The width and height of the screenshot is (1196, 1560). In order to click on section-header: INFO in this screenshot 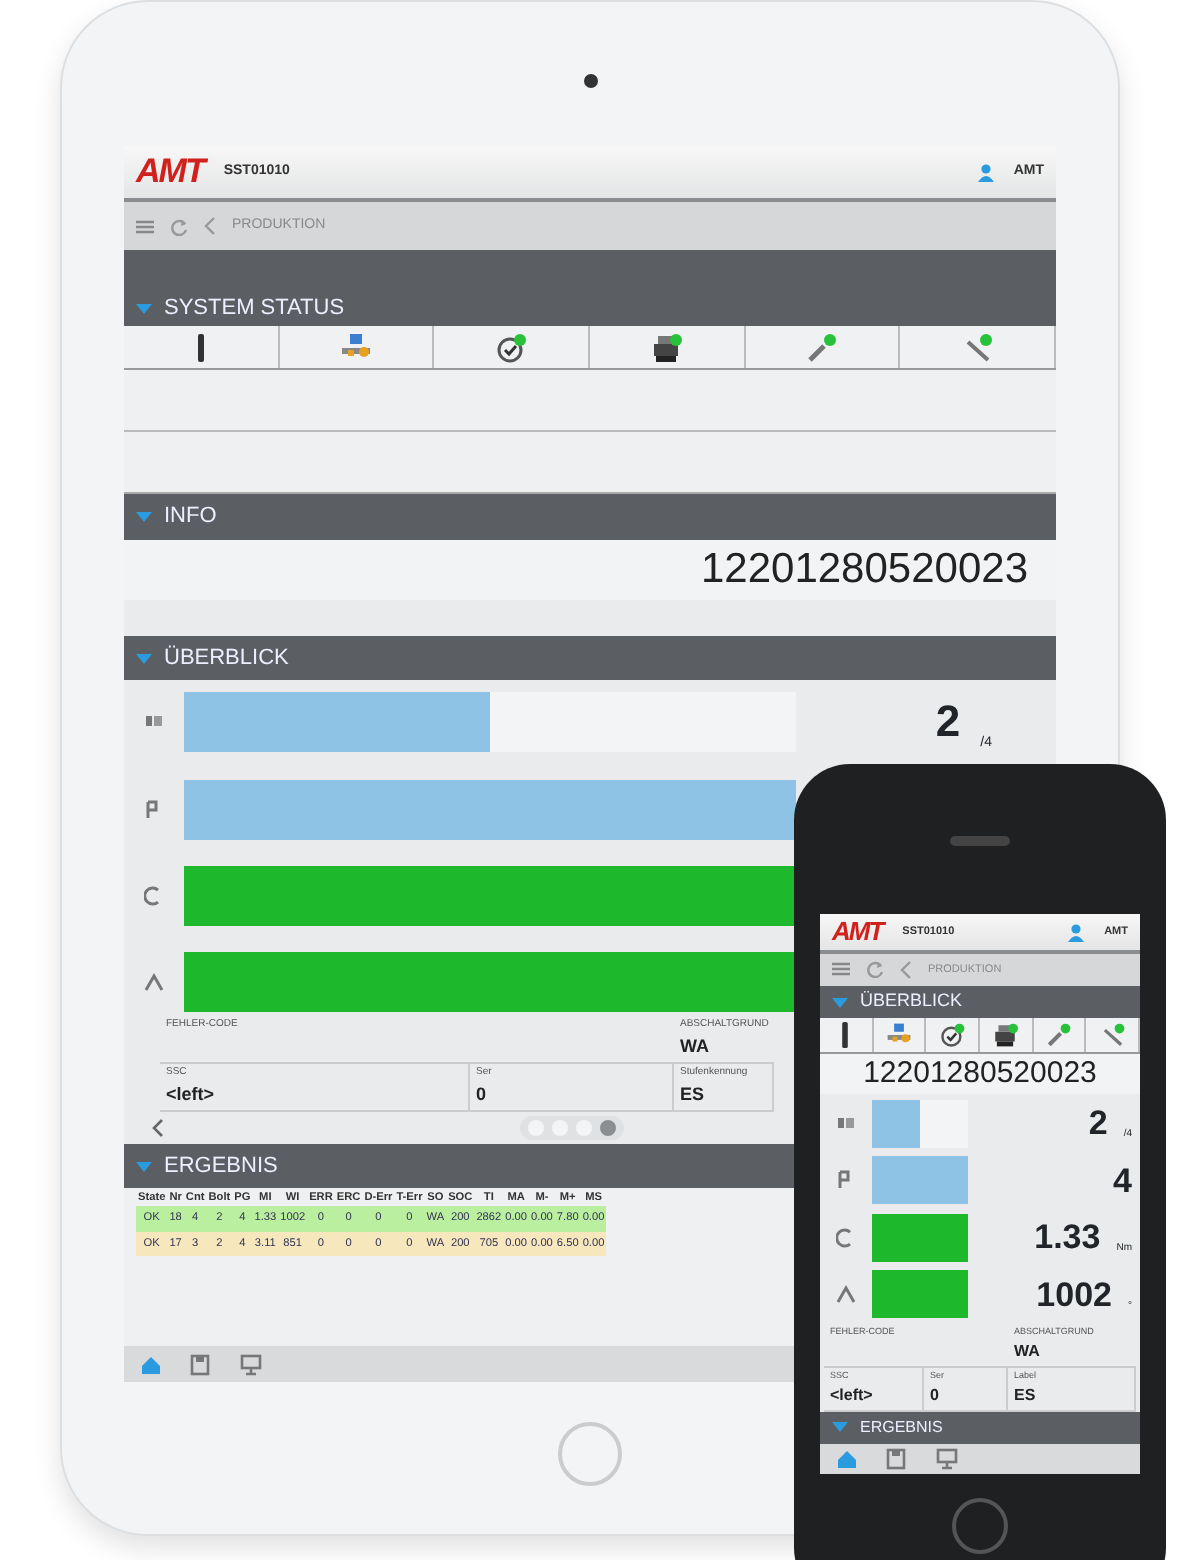, I will do `click(590, 517)`.